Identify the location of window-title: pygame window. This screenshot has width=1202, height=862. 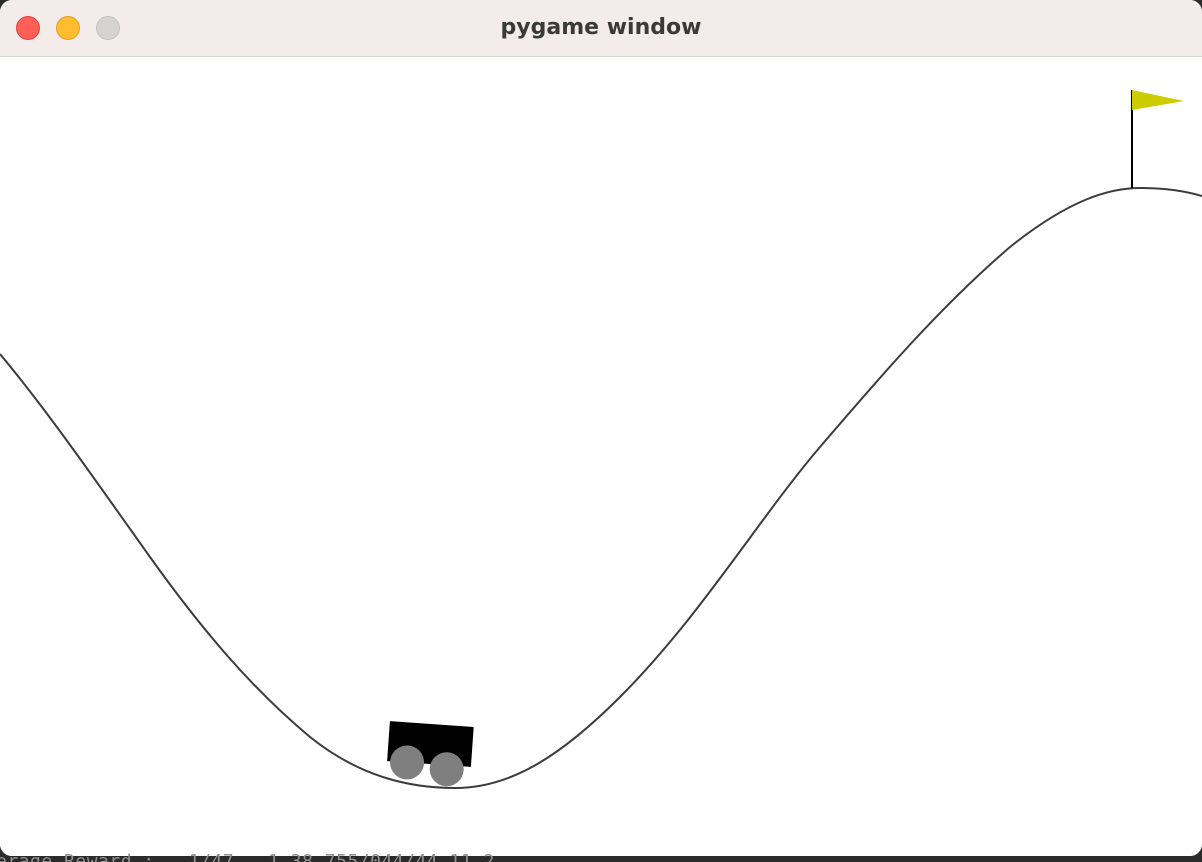
(601, 27).